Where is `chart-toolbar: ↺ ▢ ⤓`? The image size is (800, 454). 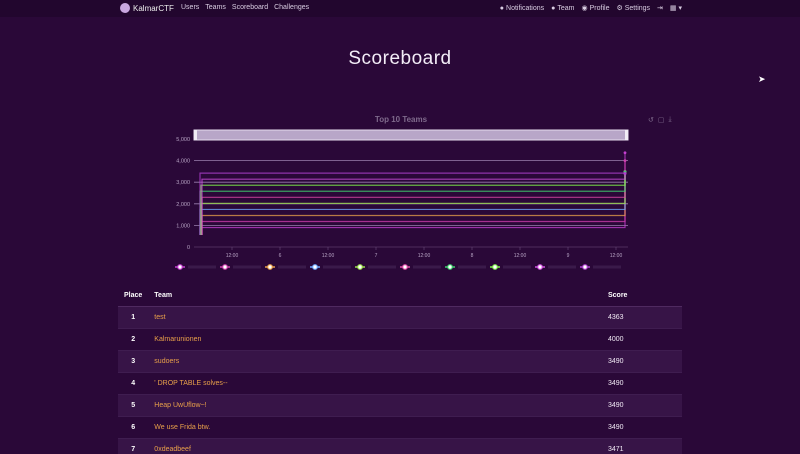 chart-toolbar: ↺ ▢ ⤓ is located at coordinates (660, 120).